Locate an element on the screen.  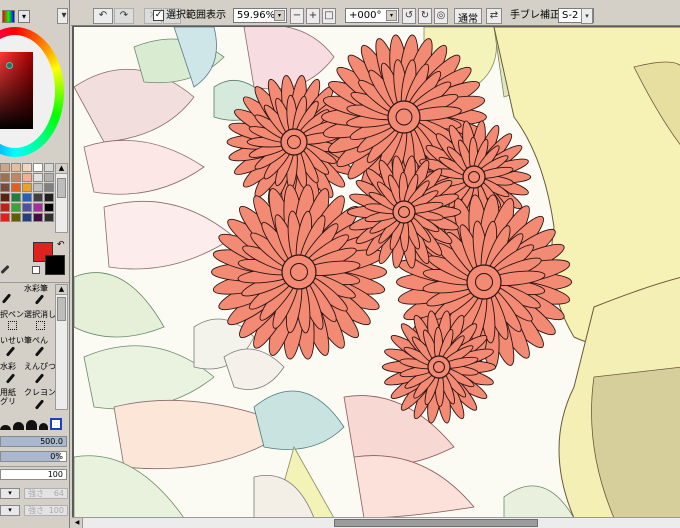
tool-label-crayon: クレヨン is located at coordinates (40, 393).